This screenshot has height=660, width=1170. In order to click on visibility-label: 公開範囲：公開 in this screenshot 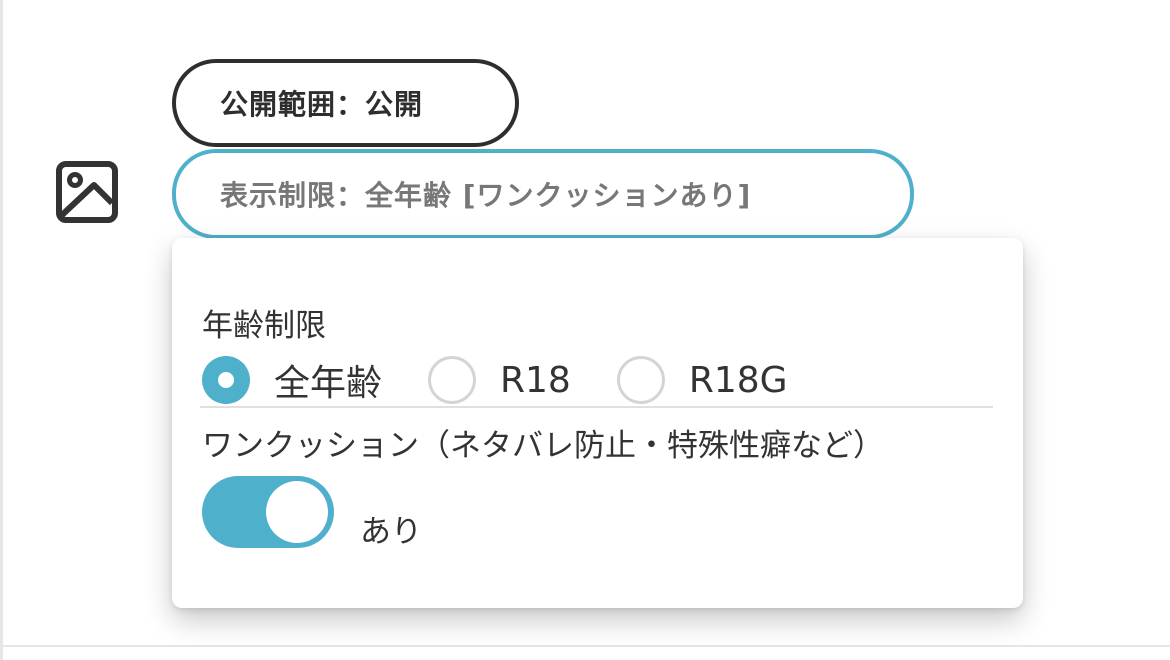, I will do `click(322, 104)`.